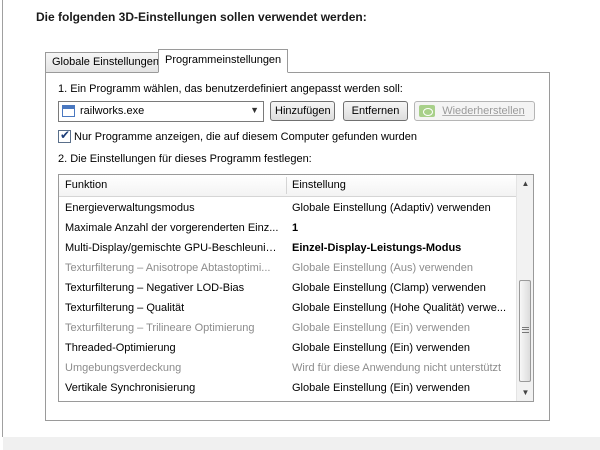  I want to click on grip-icon, so click(525, 330).